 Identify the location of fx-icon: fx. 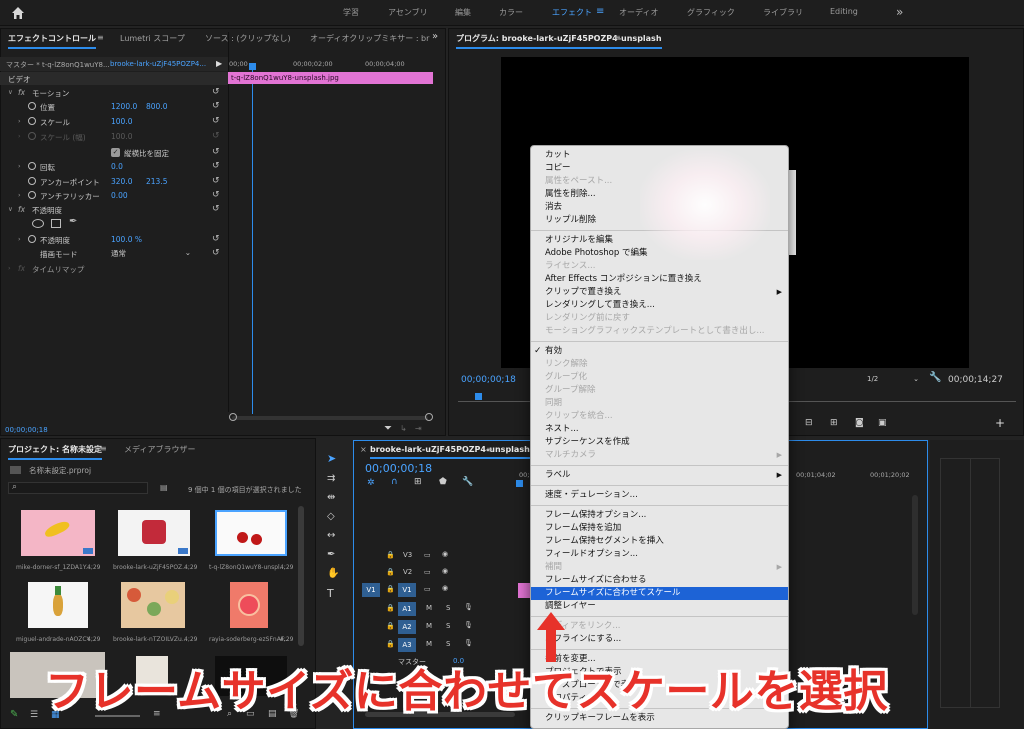
(21, 209).